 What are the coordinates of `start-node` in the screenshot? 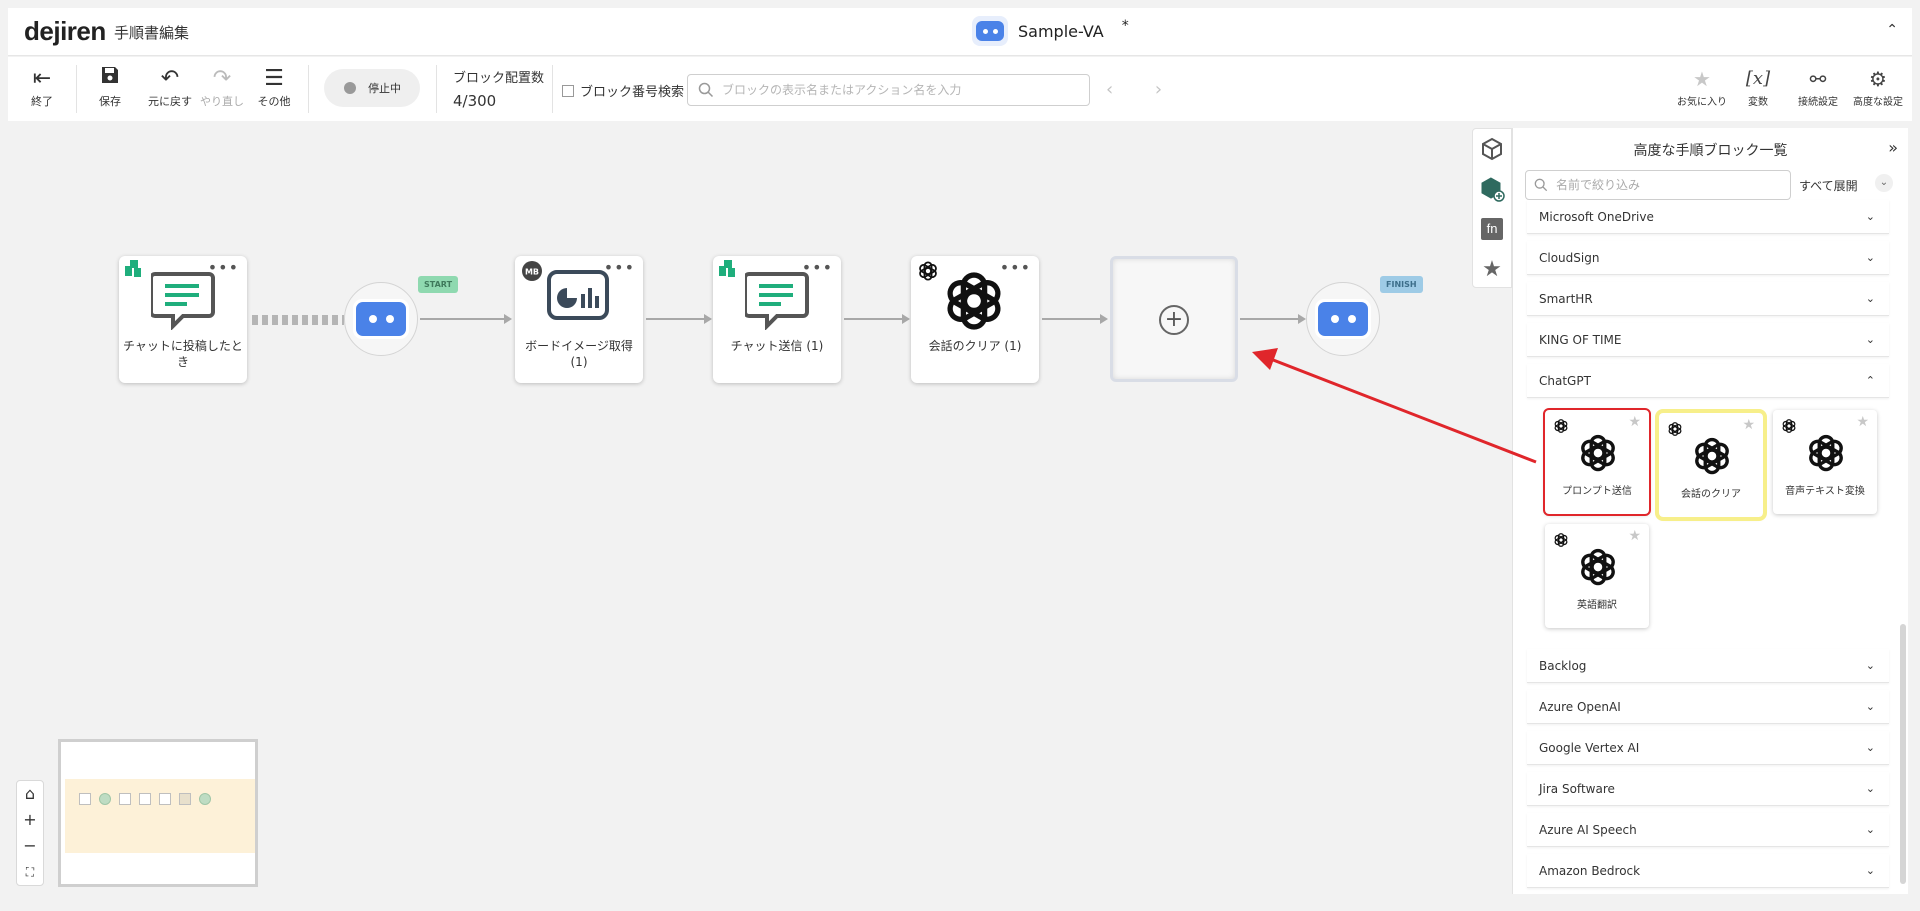 It's located at (381, 319).